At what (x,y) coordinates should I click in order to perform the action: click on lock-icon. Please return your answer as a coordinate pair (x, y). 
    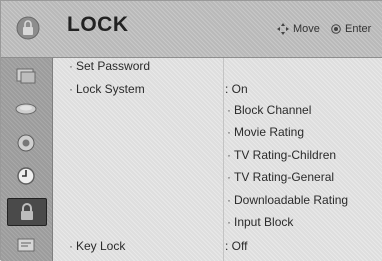
    Looking at the image, I should click on (27, 211).